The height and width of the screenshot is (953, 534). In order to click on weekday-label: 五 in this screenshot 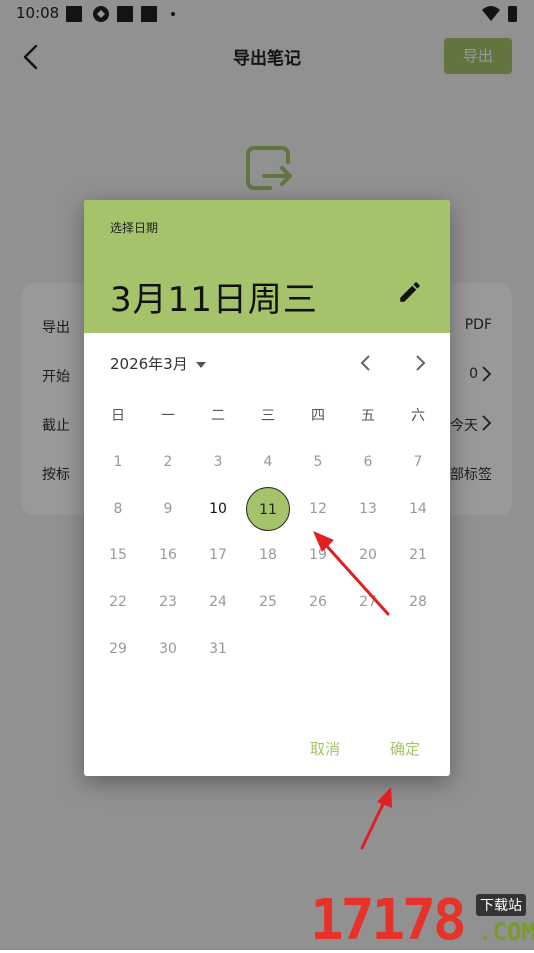, I will do `click(368, 416)`.